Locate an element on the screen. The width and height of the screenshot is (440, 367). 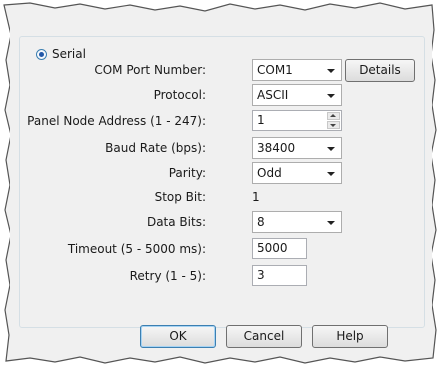
spin-down-icon is located at coordinates (333, 125).